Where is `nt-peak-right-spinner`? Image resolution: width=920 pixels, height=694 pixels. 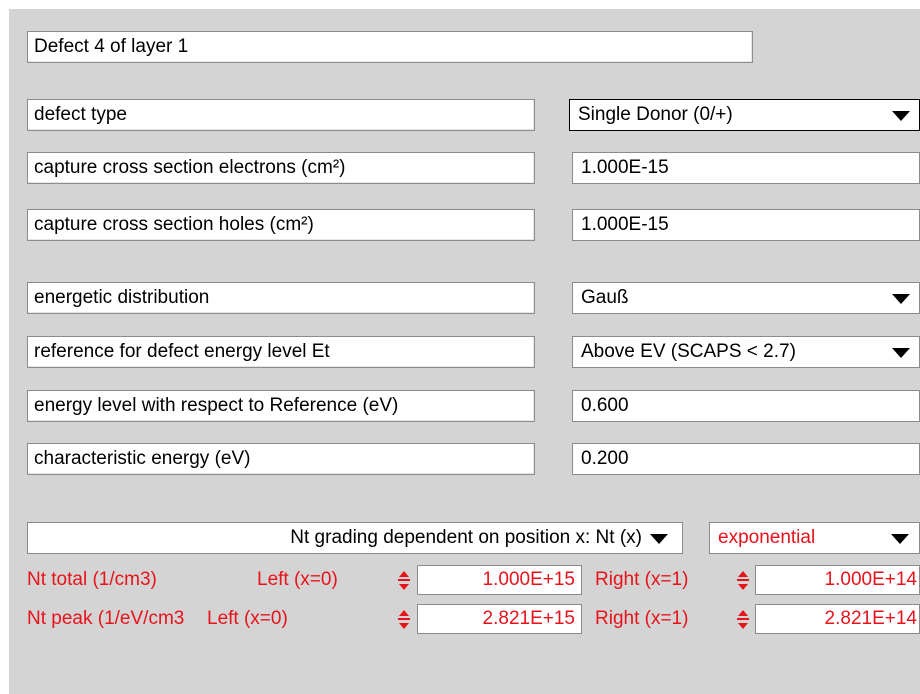 nt-peak-right-spinner is located at coordinates (743, 620).